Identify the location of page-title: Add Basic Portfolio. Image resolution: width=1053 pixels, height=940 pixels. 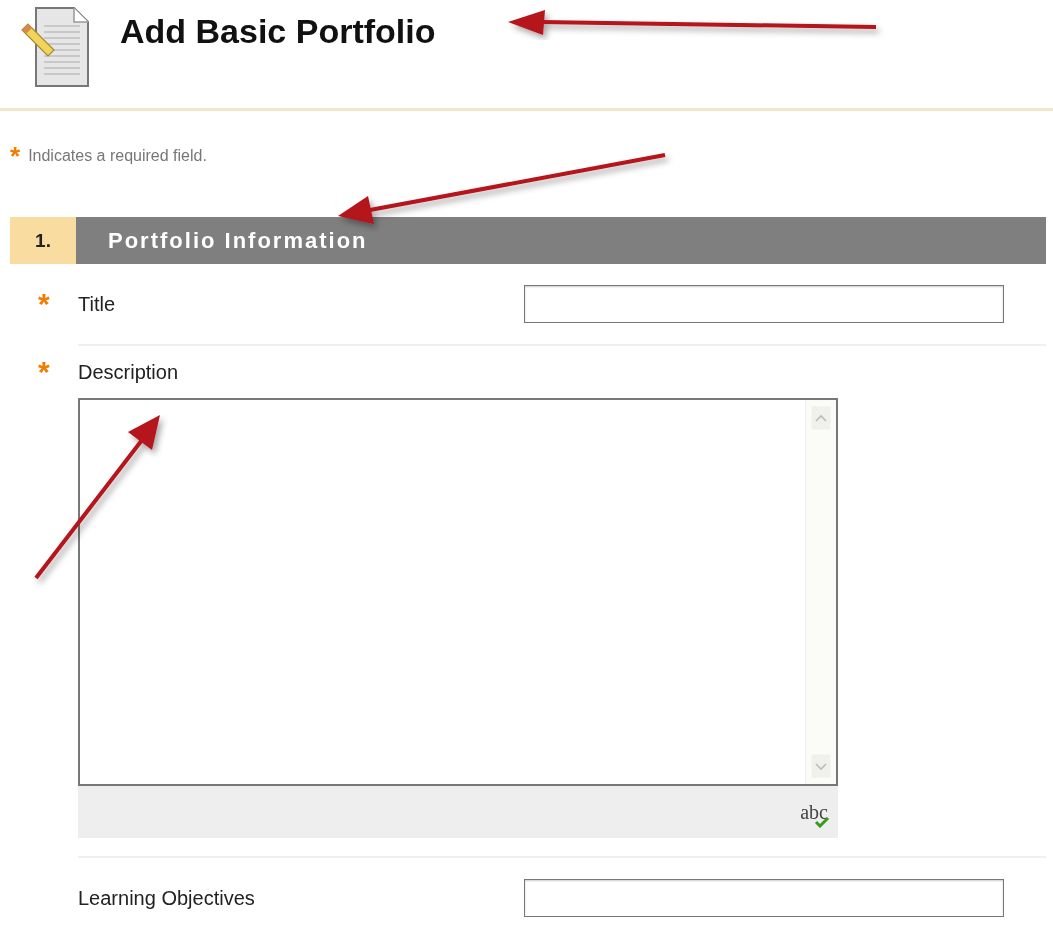
(278, 31).